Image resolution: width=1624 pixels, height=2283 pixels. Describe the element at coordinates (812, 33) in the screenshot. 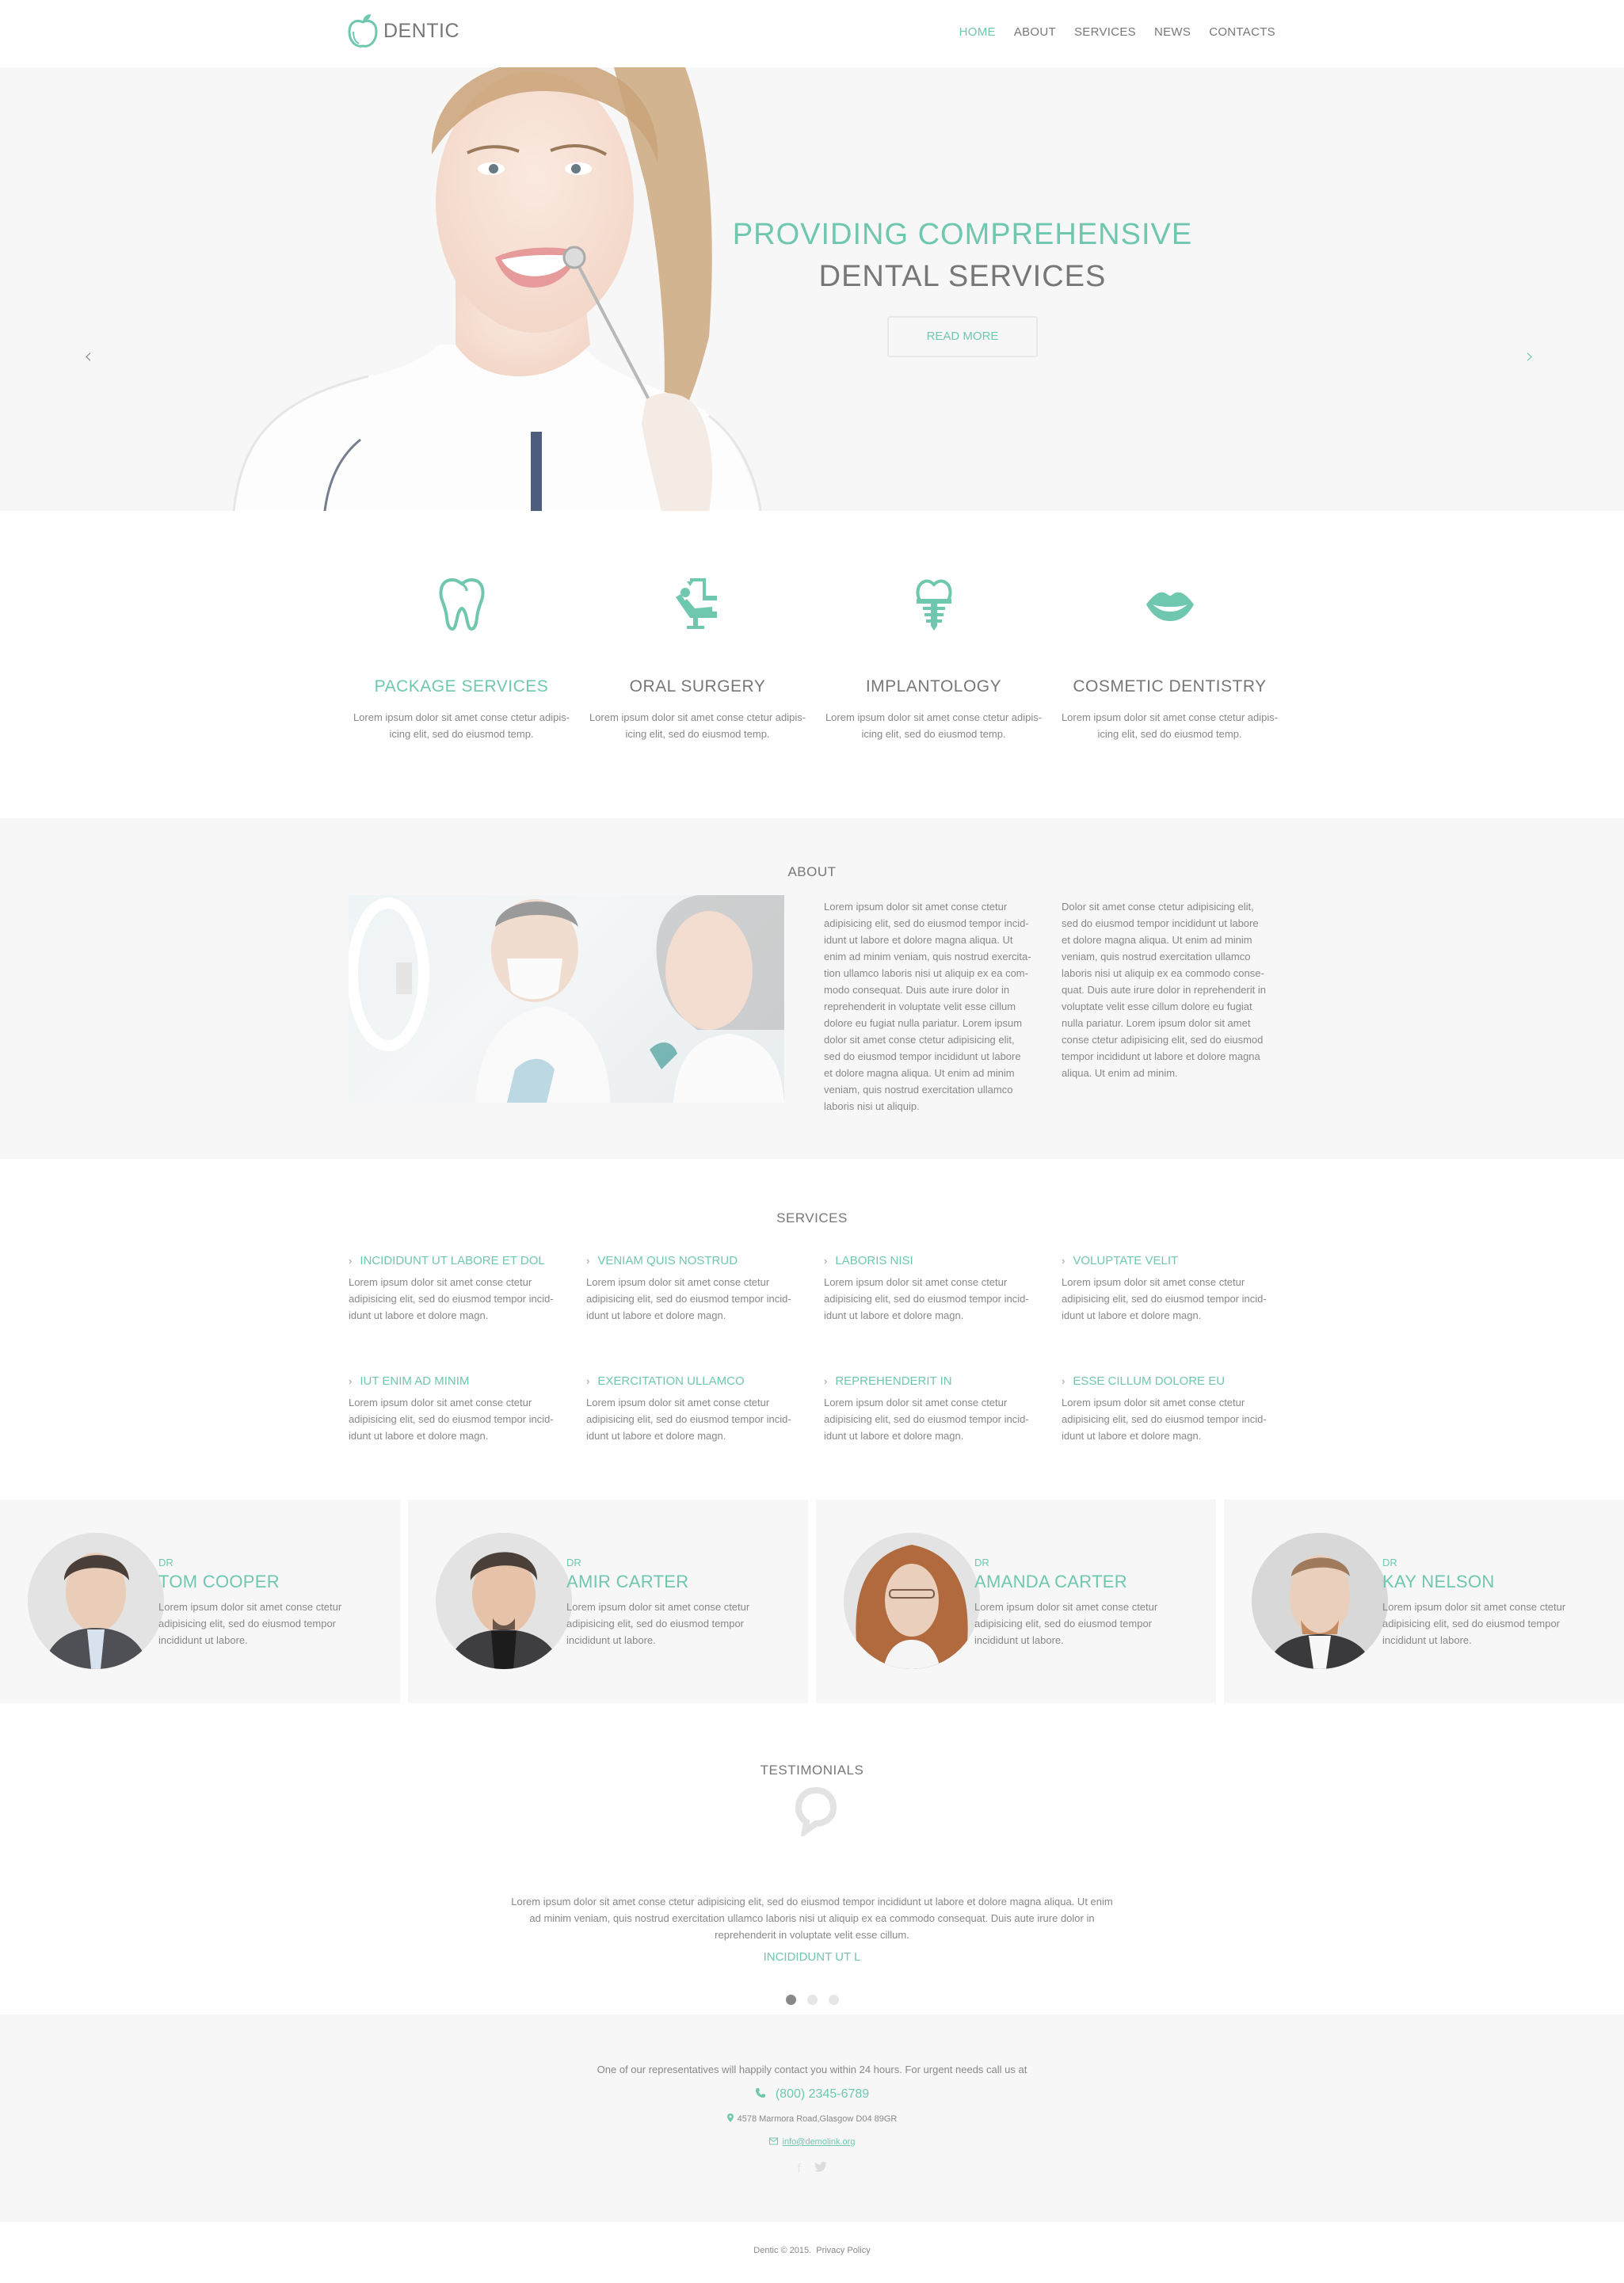

I see `site-header: DENTIC HOME ABOUT SERVICES NEWS CONTACTS` at that location.